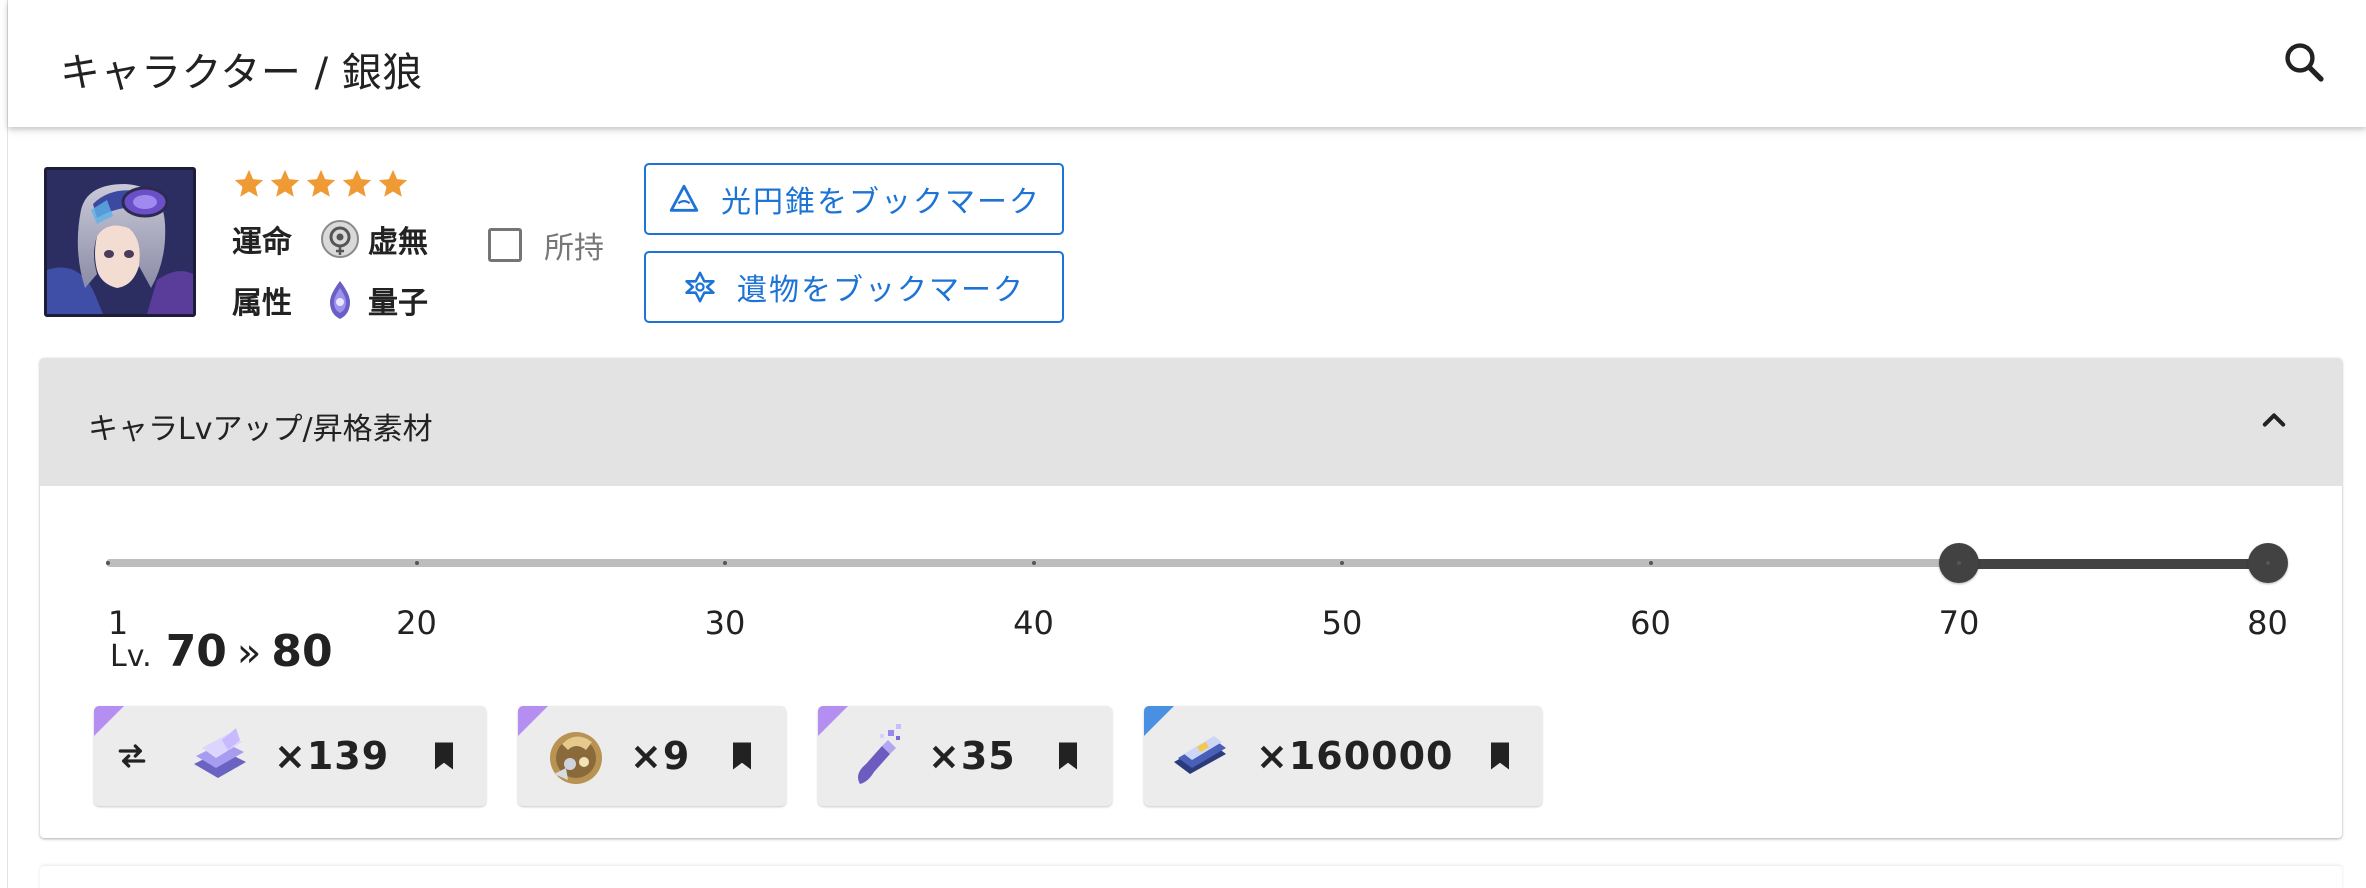  I want to click on path-value: 虚無, so click(398, 242).